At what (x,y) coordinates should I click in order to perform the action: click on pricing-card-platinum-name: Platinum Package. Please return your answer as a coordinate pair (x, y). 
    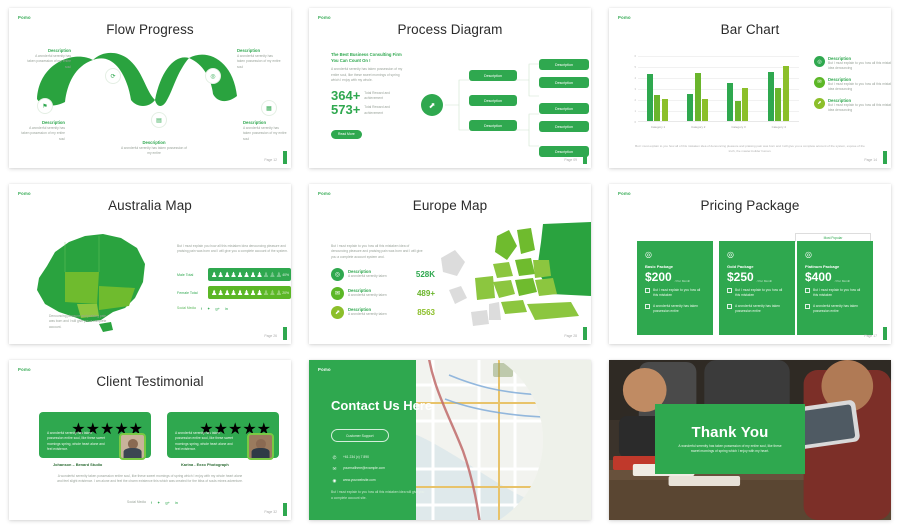
    Looking at the image, I should click on (822, 266).